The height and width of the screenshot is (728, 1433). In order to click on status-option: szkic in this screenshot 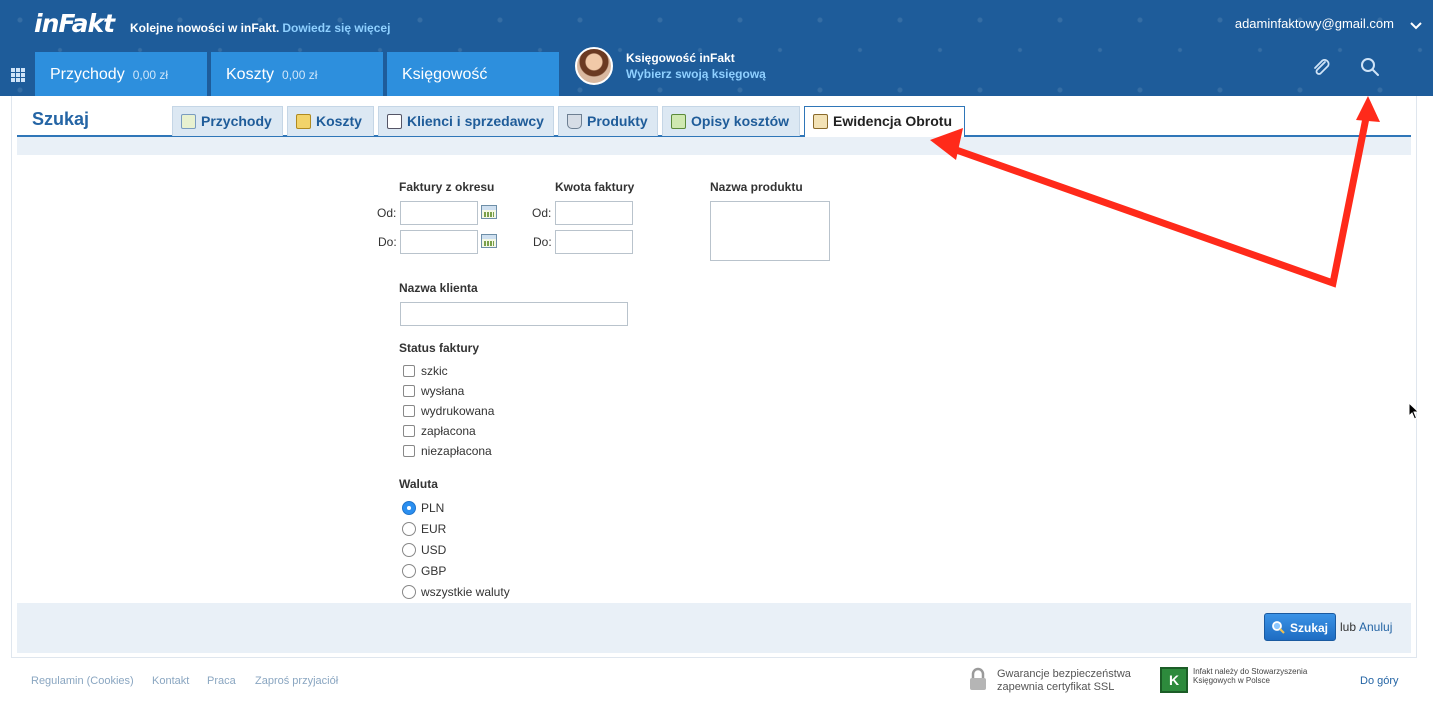, I will do `click(434, 371)`.